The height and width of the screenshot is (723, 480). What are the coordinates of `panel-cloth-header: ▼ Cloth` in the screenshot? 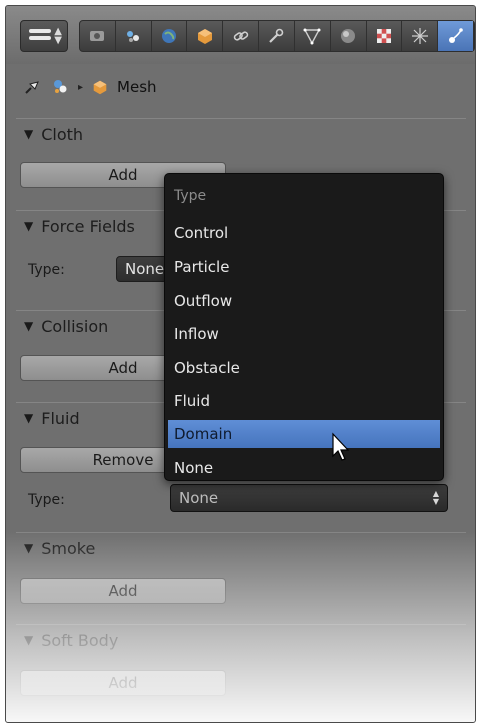 It's located at (241, 133).